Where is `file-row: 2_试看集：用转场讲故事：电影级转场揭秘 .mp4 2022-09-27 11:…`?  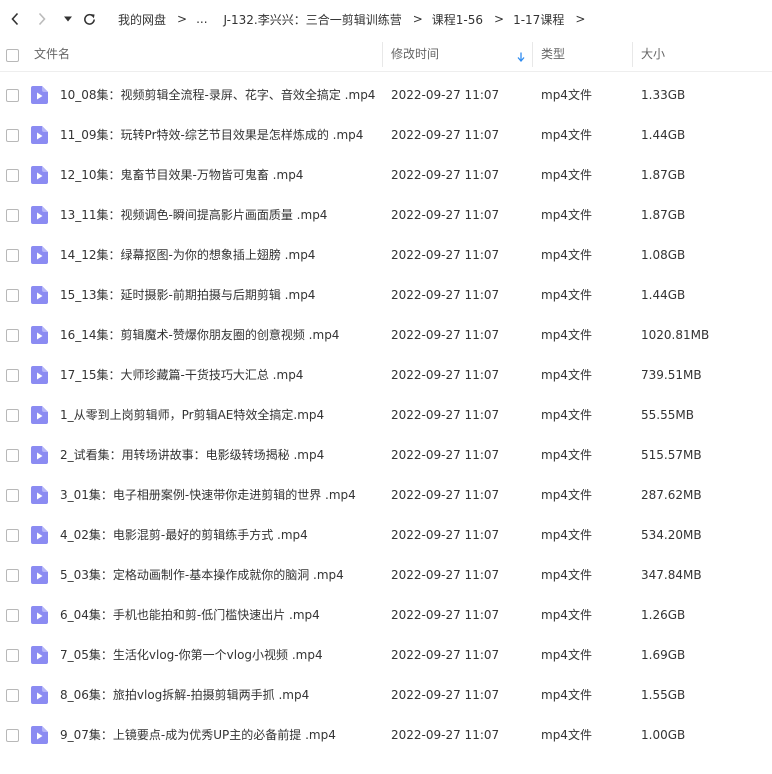 file-row: 2_试看集：用转场讲故事：电影级转场揭秘 .mp4 2022-09-27 11:… is located at coordinates (386, 455).